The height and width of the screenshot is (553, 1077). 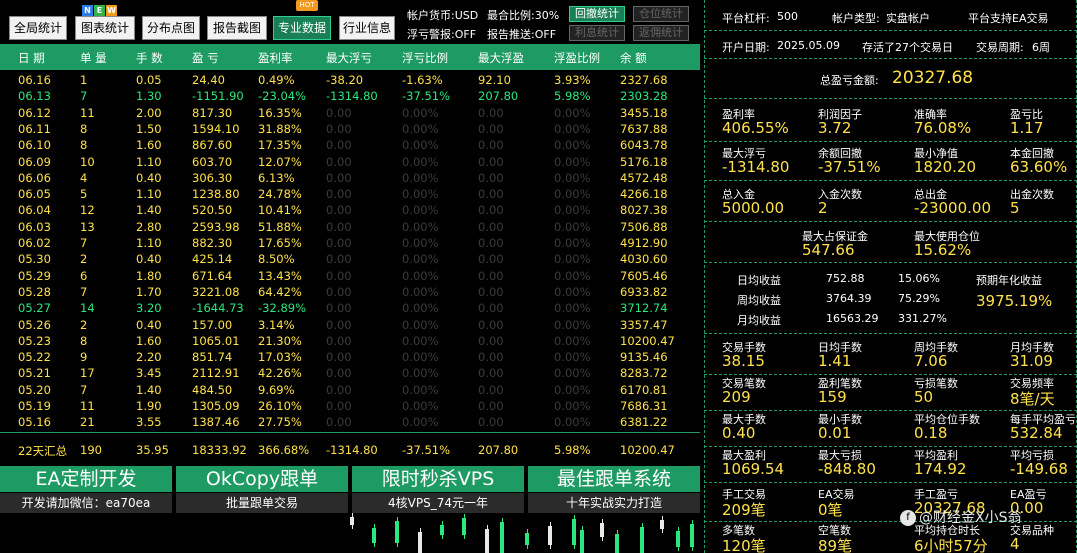 What do you see at coordinates (572, 96) in the screenshot?
I see `row-float-profit-ratio: 5.98%` at bounding box center [572, 96].